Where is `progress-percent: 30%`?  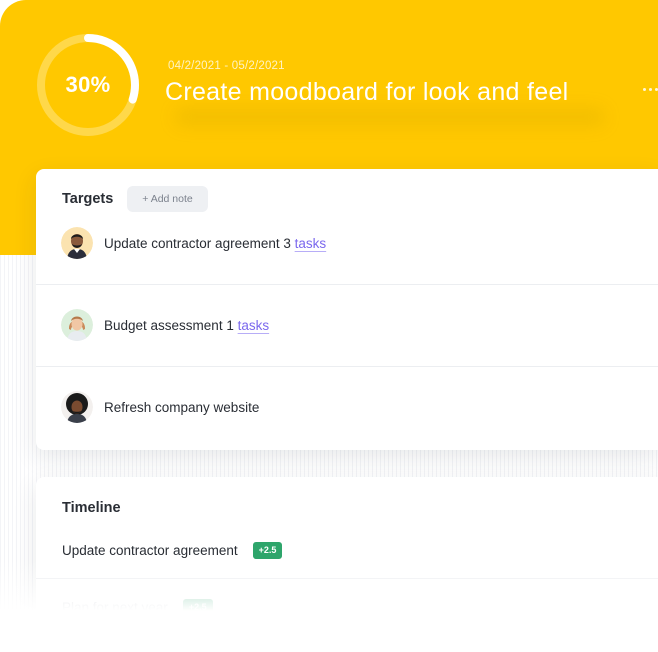
progress-percent: 30% is located at coordinates (88, 84).